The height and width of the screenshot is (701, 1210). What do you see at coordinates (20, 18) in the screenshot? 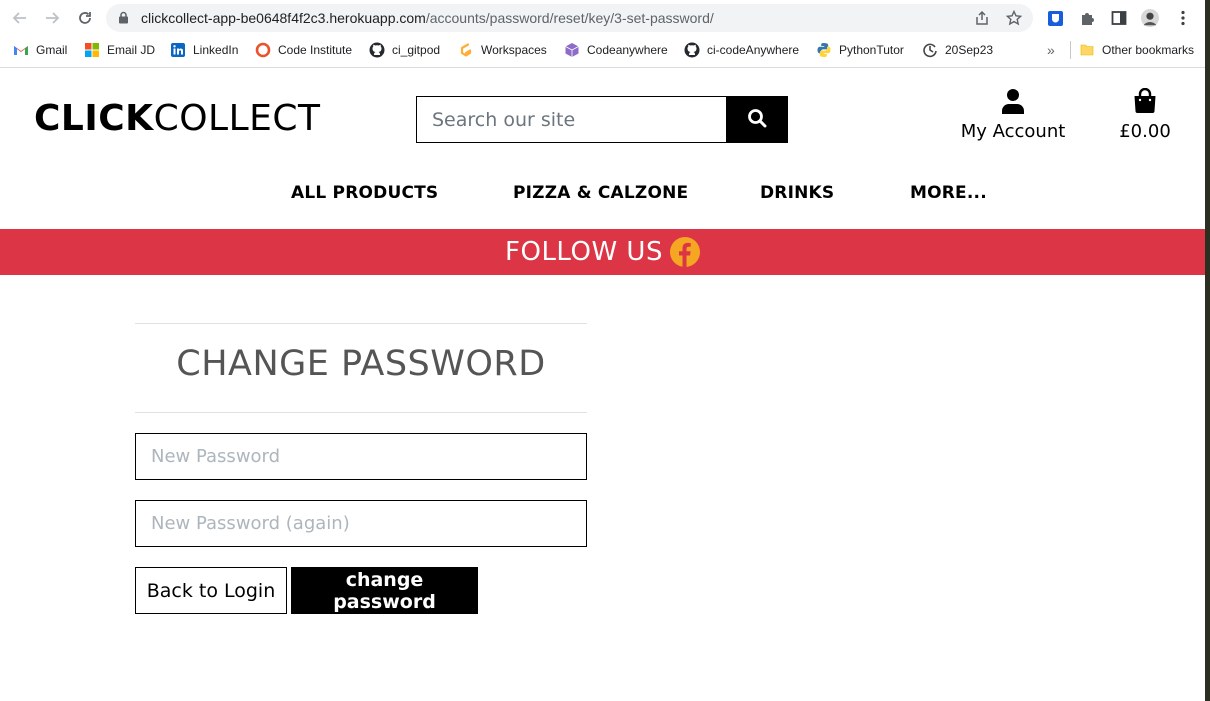
I see `back-arrow-icon` at bounding box center [20, 18].